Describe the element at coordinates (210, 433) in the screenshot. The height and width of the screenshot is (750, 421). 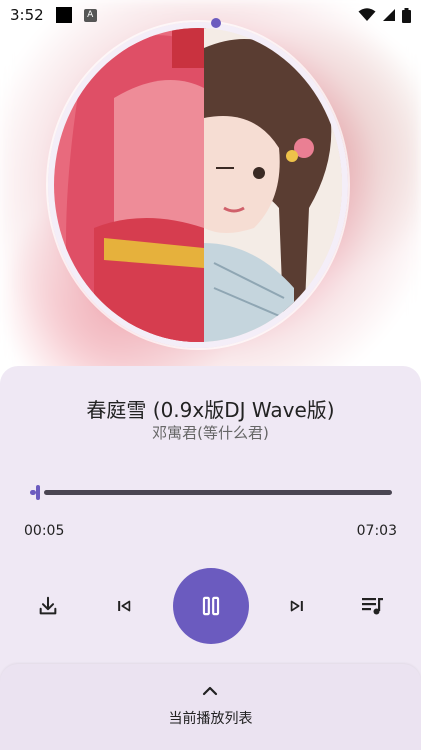
I see `song-artist: 邓寓君(等什么君)` at that location.